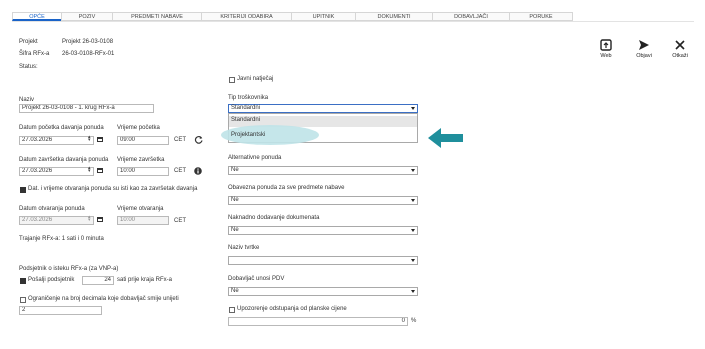 This screenshot has height=349, width=705. What do you see at coordinates (56, 171) in the screenshot?
I see `end-date-input: 27.03.2026` at bounding box center [56, 171].